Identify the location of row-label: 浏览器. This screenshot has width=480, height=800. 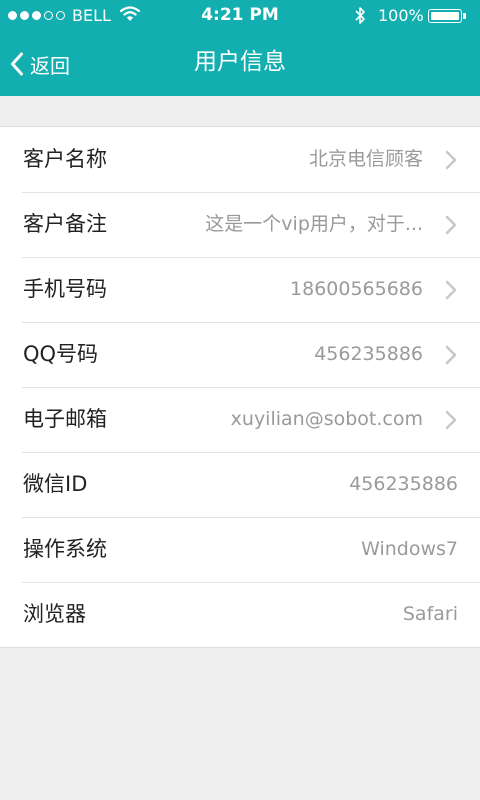
(54, 614).